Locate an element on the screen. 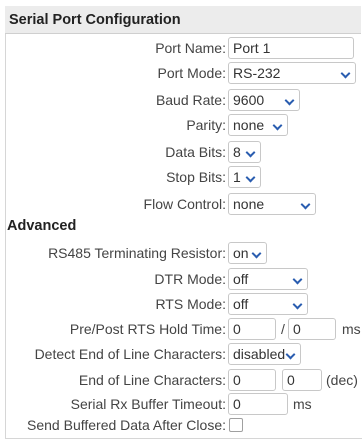 The image size is (363, 442). row-detect-eol: Detect End of Line Characters: disabled is located at coordinates (181, 354).